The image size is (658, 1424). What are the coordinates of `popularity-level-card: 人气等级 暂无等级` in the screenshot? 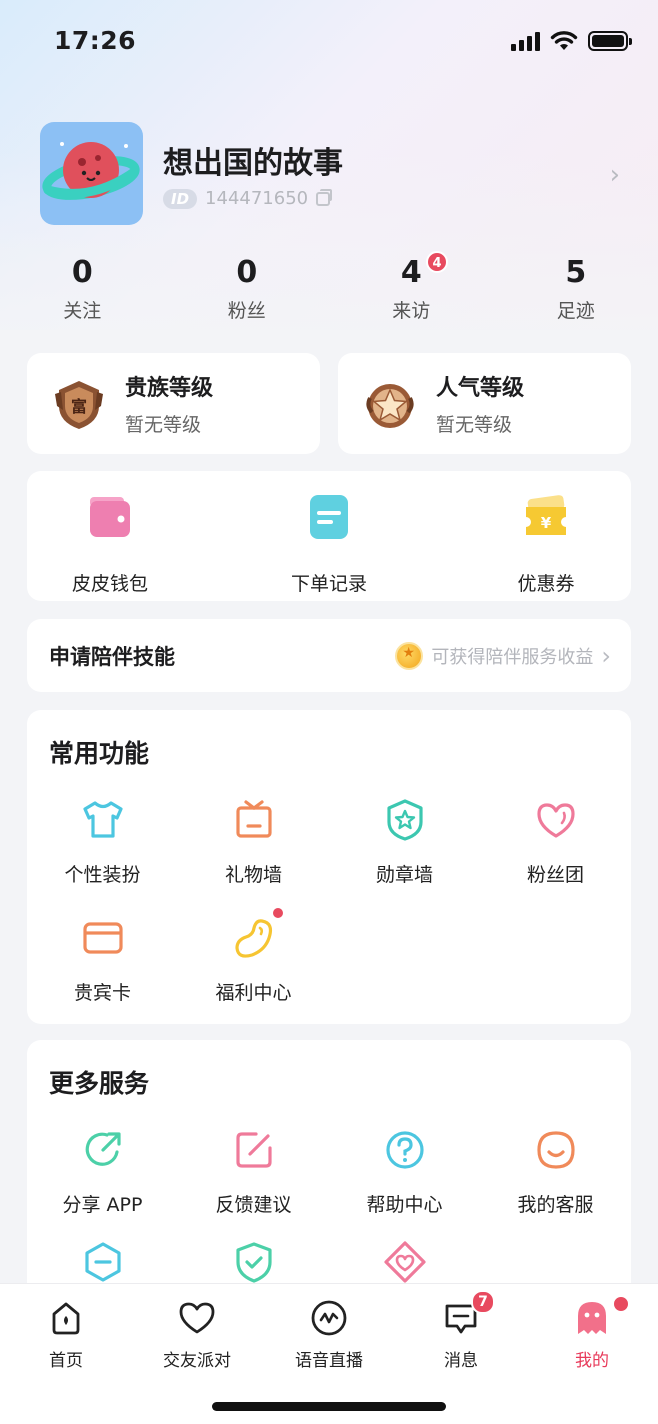 It's located at (484, 403).